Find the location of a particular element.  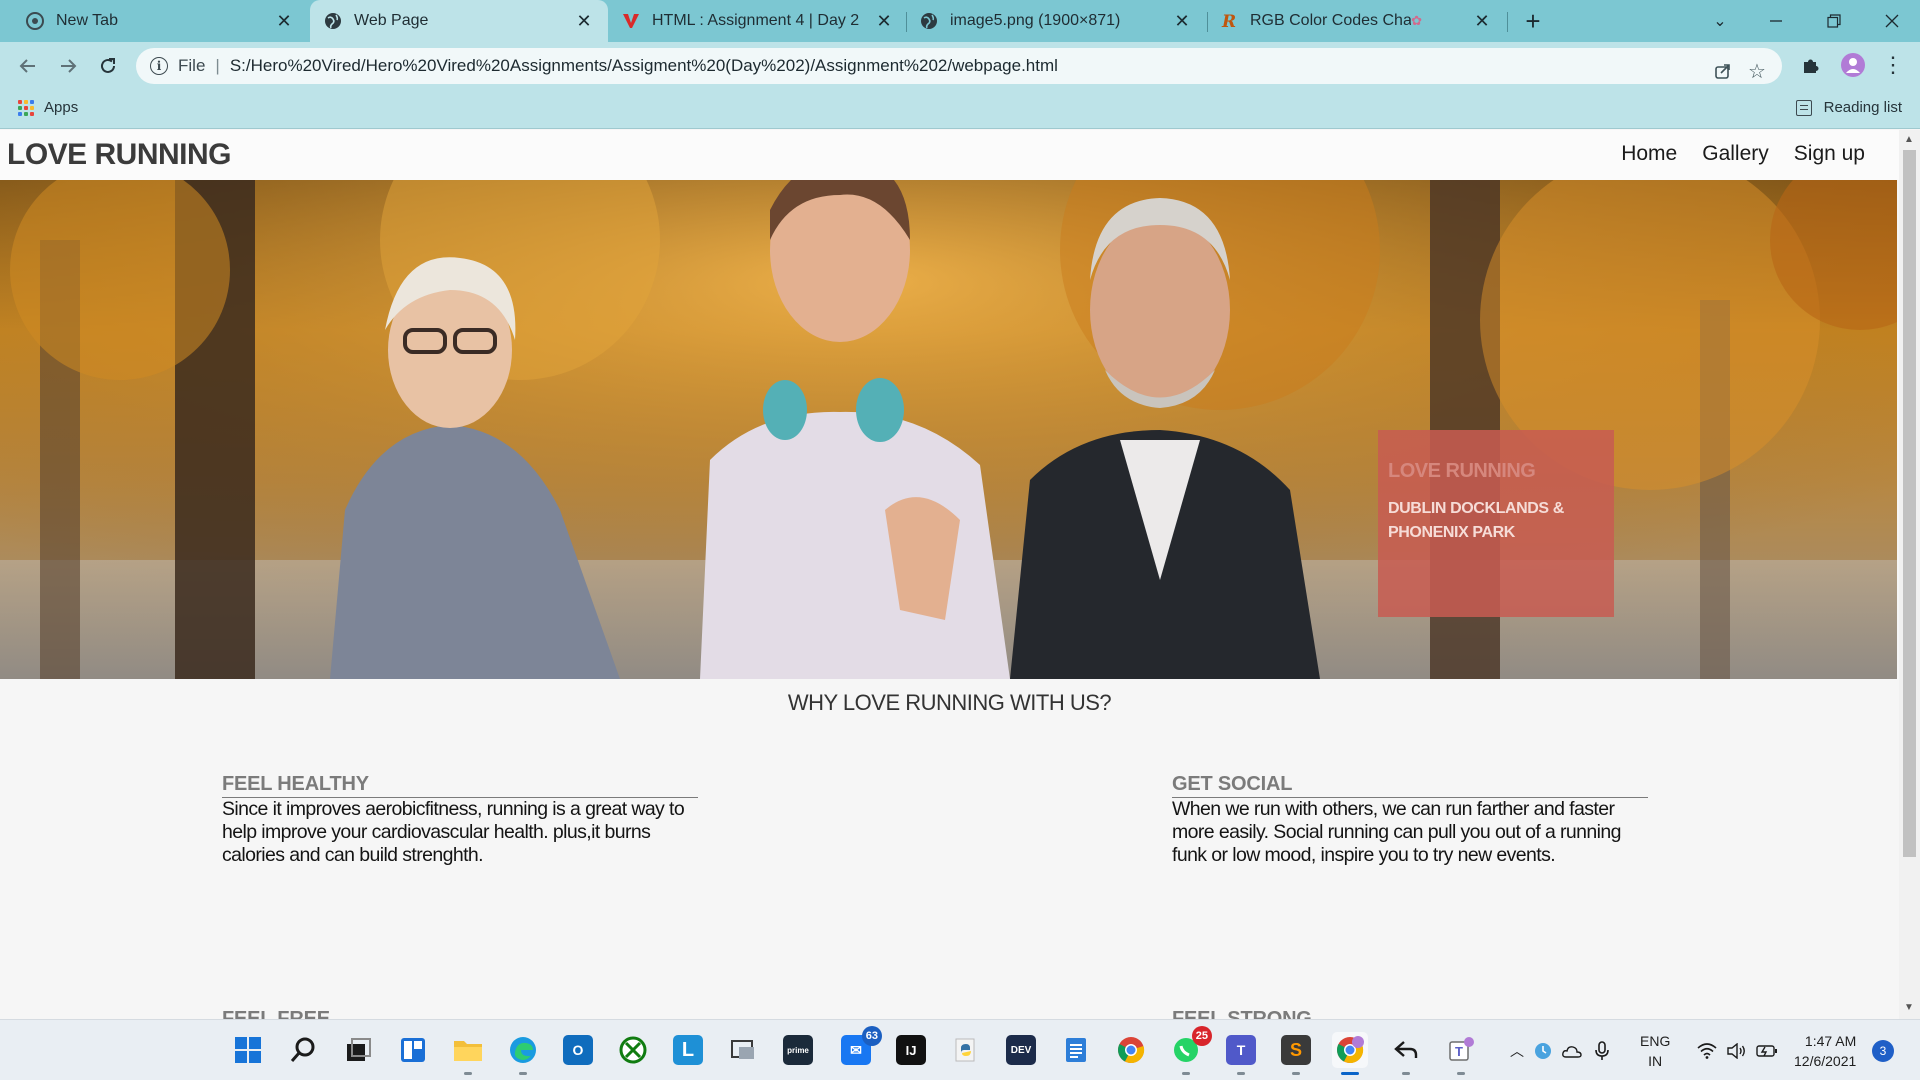

dev-icon: DEV is located at coordinates (1021, 1050).